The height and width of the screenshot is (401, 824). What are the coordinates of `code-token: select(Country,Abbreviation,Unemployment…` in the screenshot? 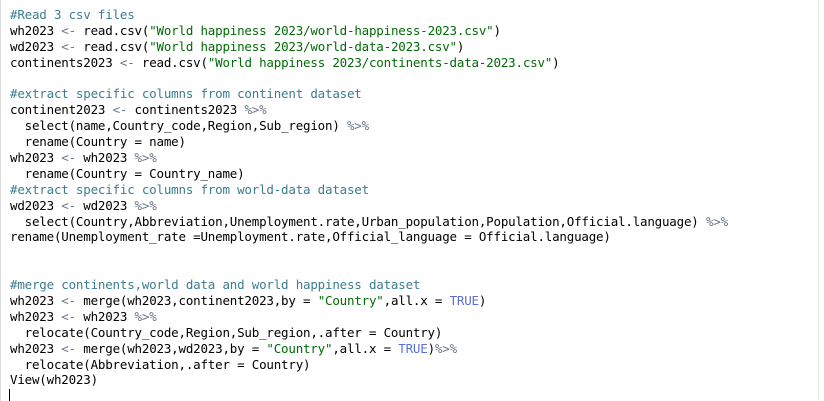 It's located at (358, 221).